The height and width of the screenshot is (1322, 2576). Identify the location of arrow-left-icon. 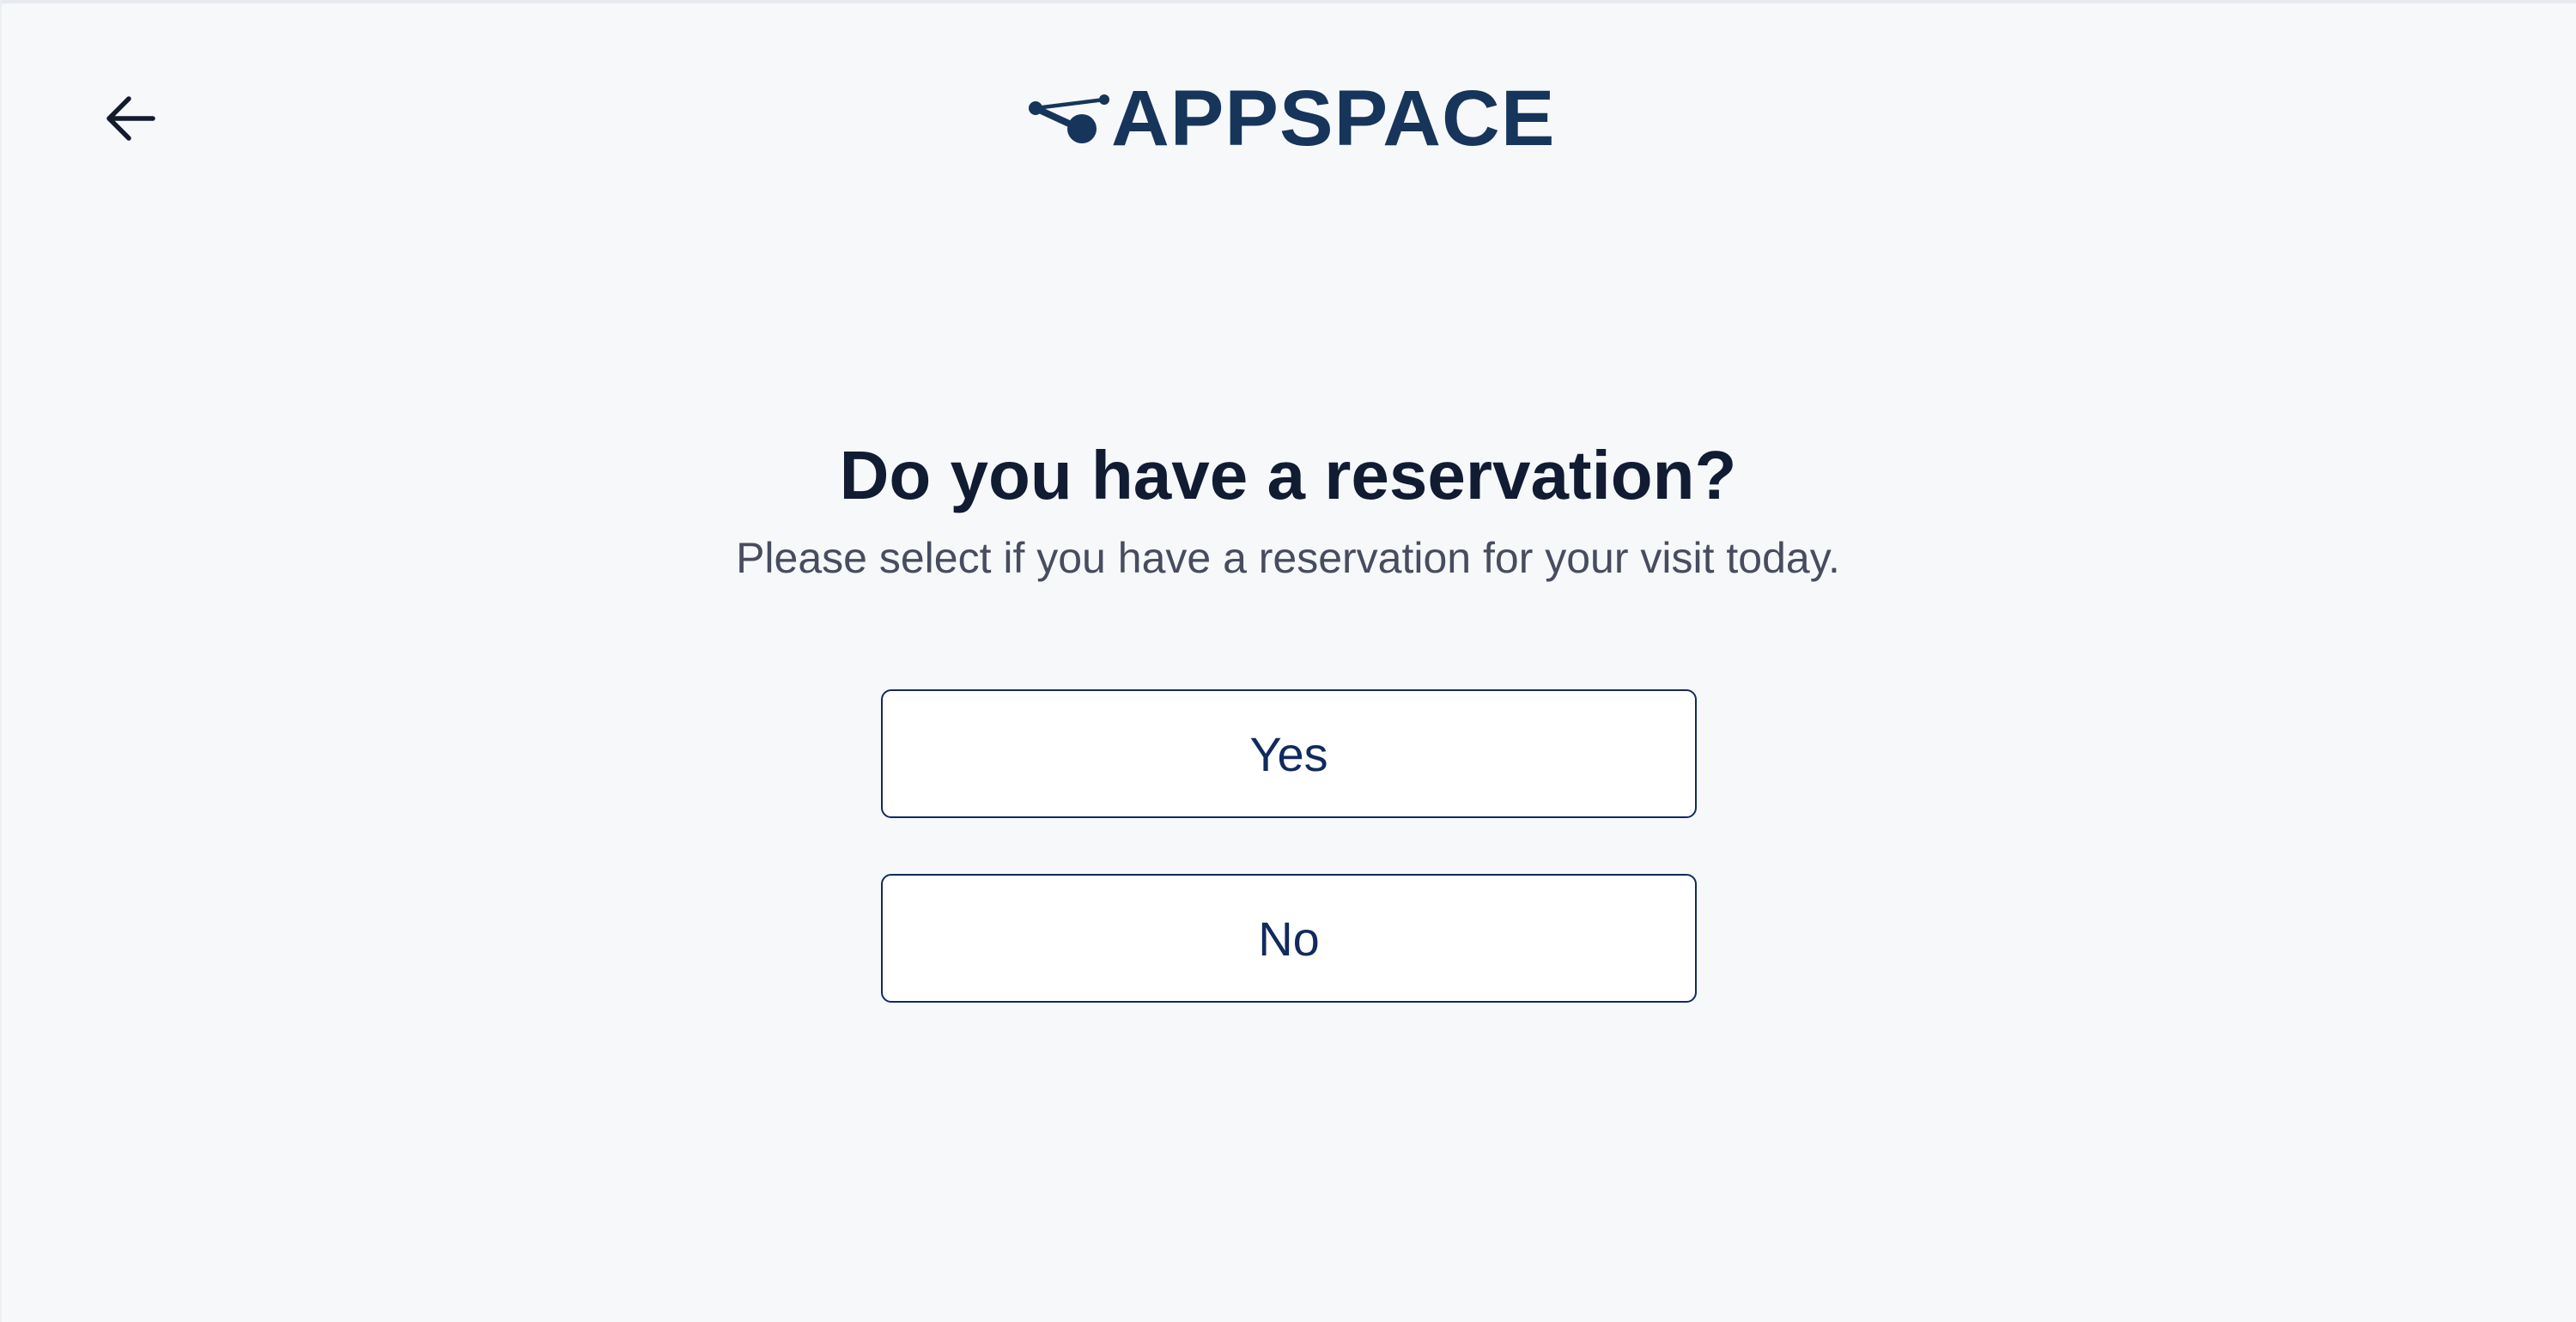
(130, 118).